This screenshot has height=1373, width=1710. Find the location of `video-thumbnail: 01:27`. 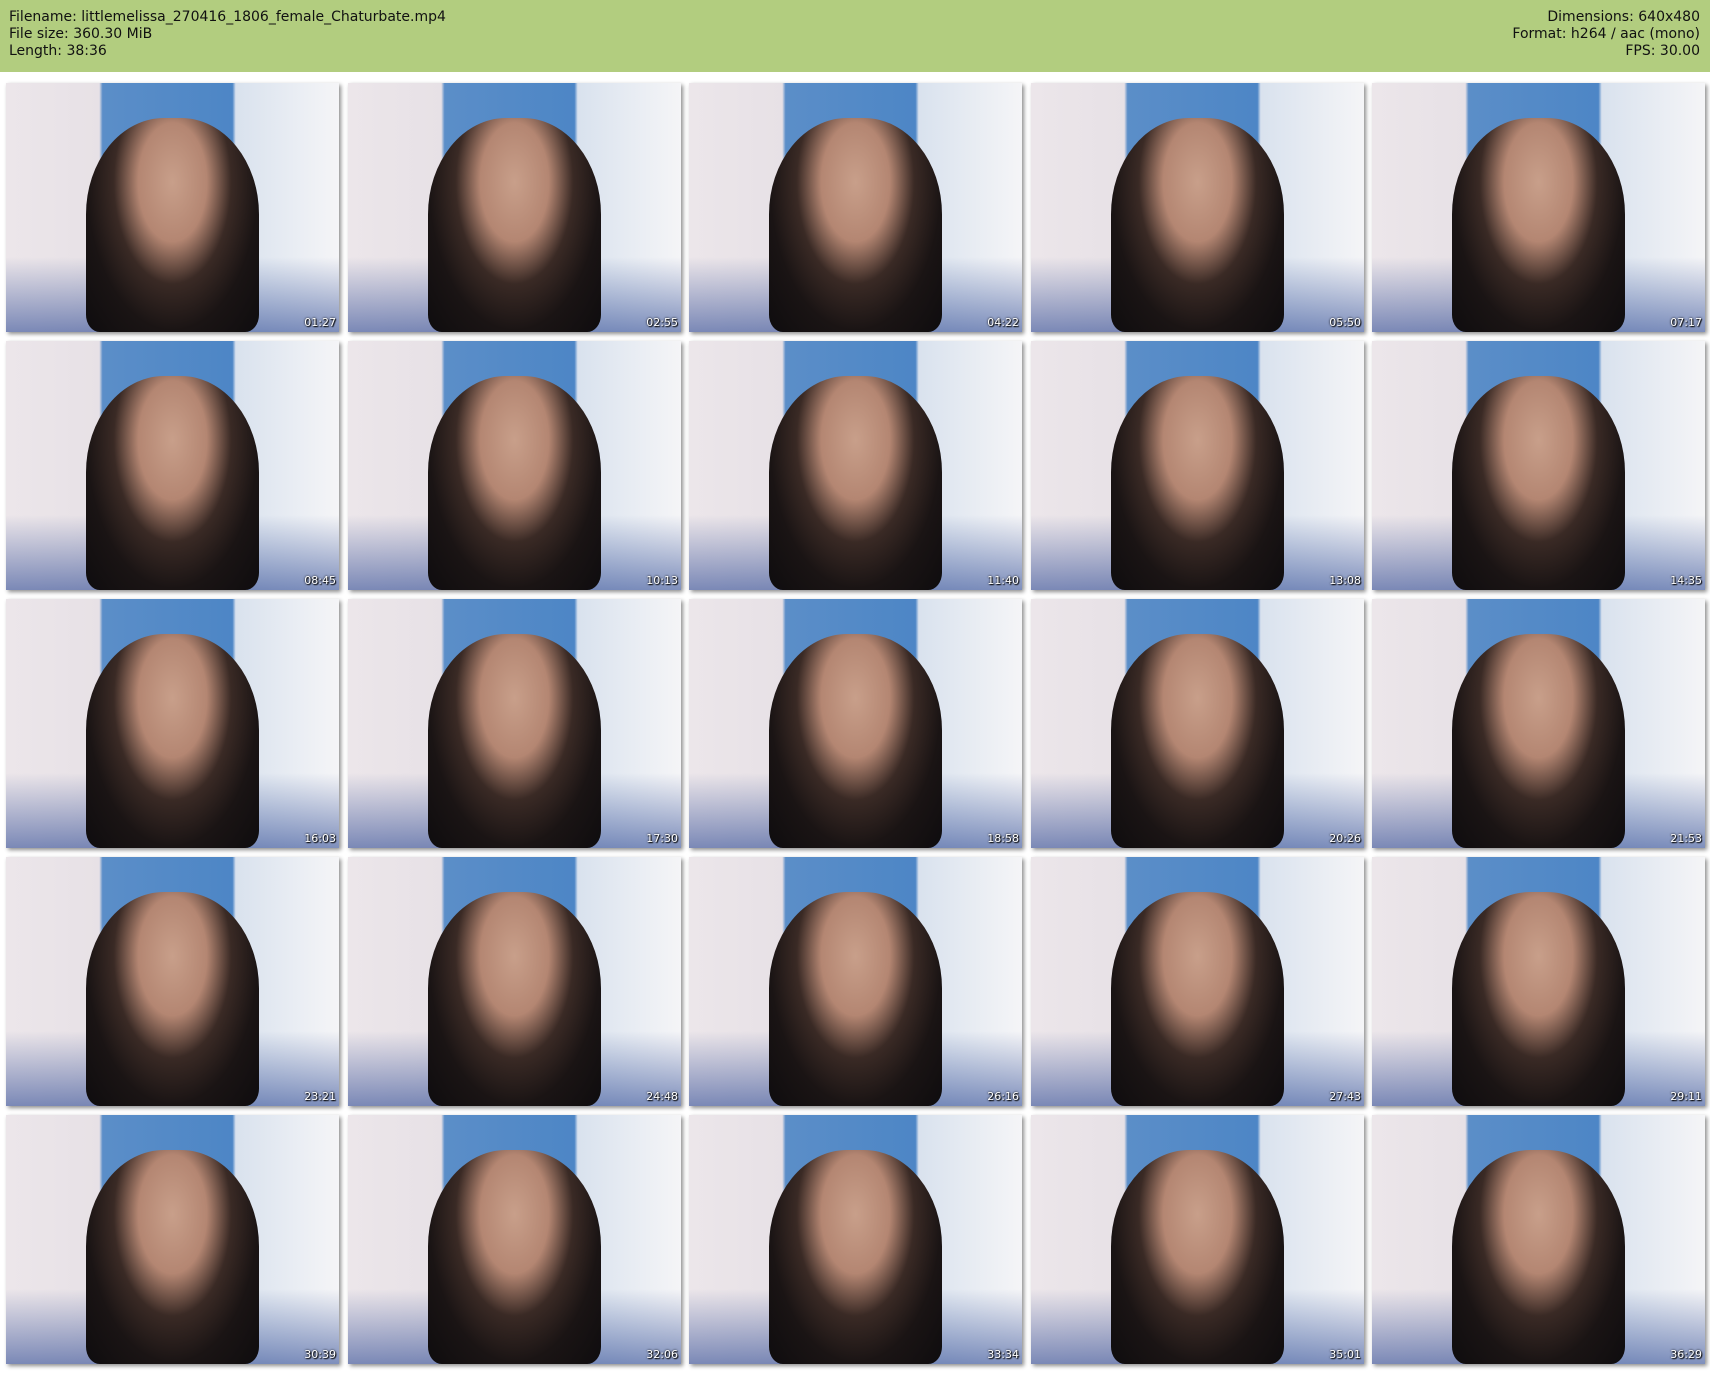

video-thumbnail: 01:27 is located at coordinates (172, 207).